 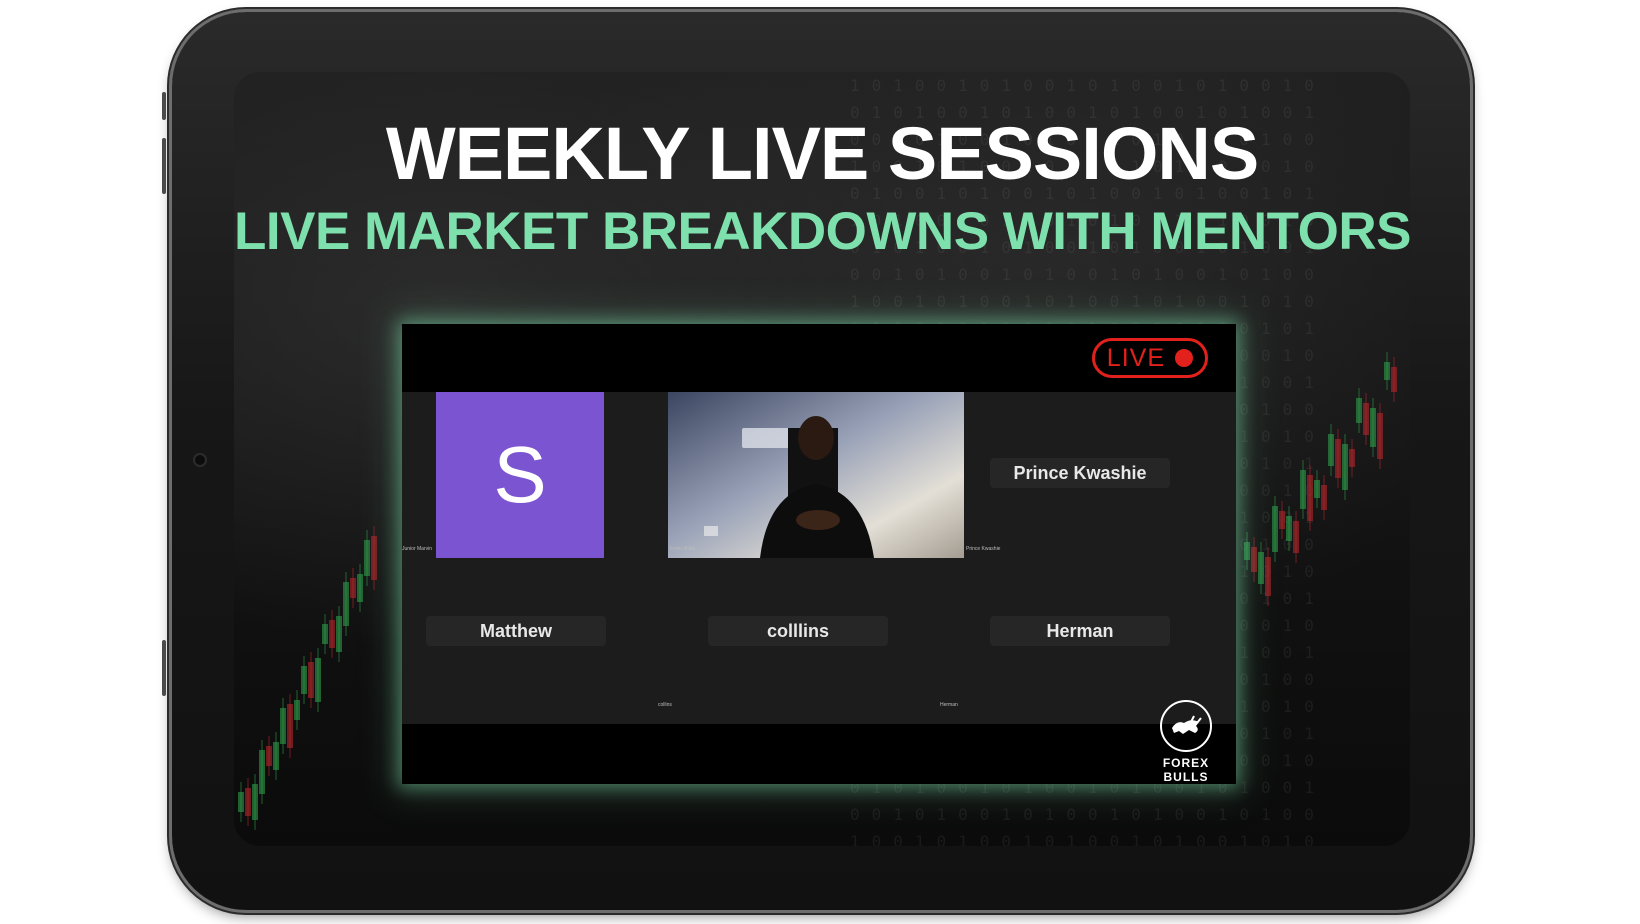 I want to click on page-title: WEEKLY LIVE SESSIONS, so click(x=822, y=153).